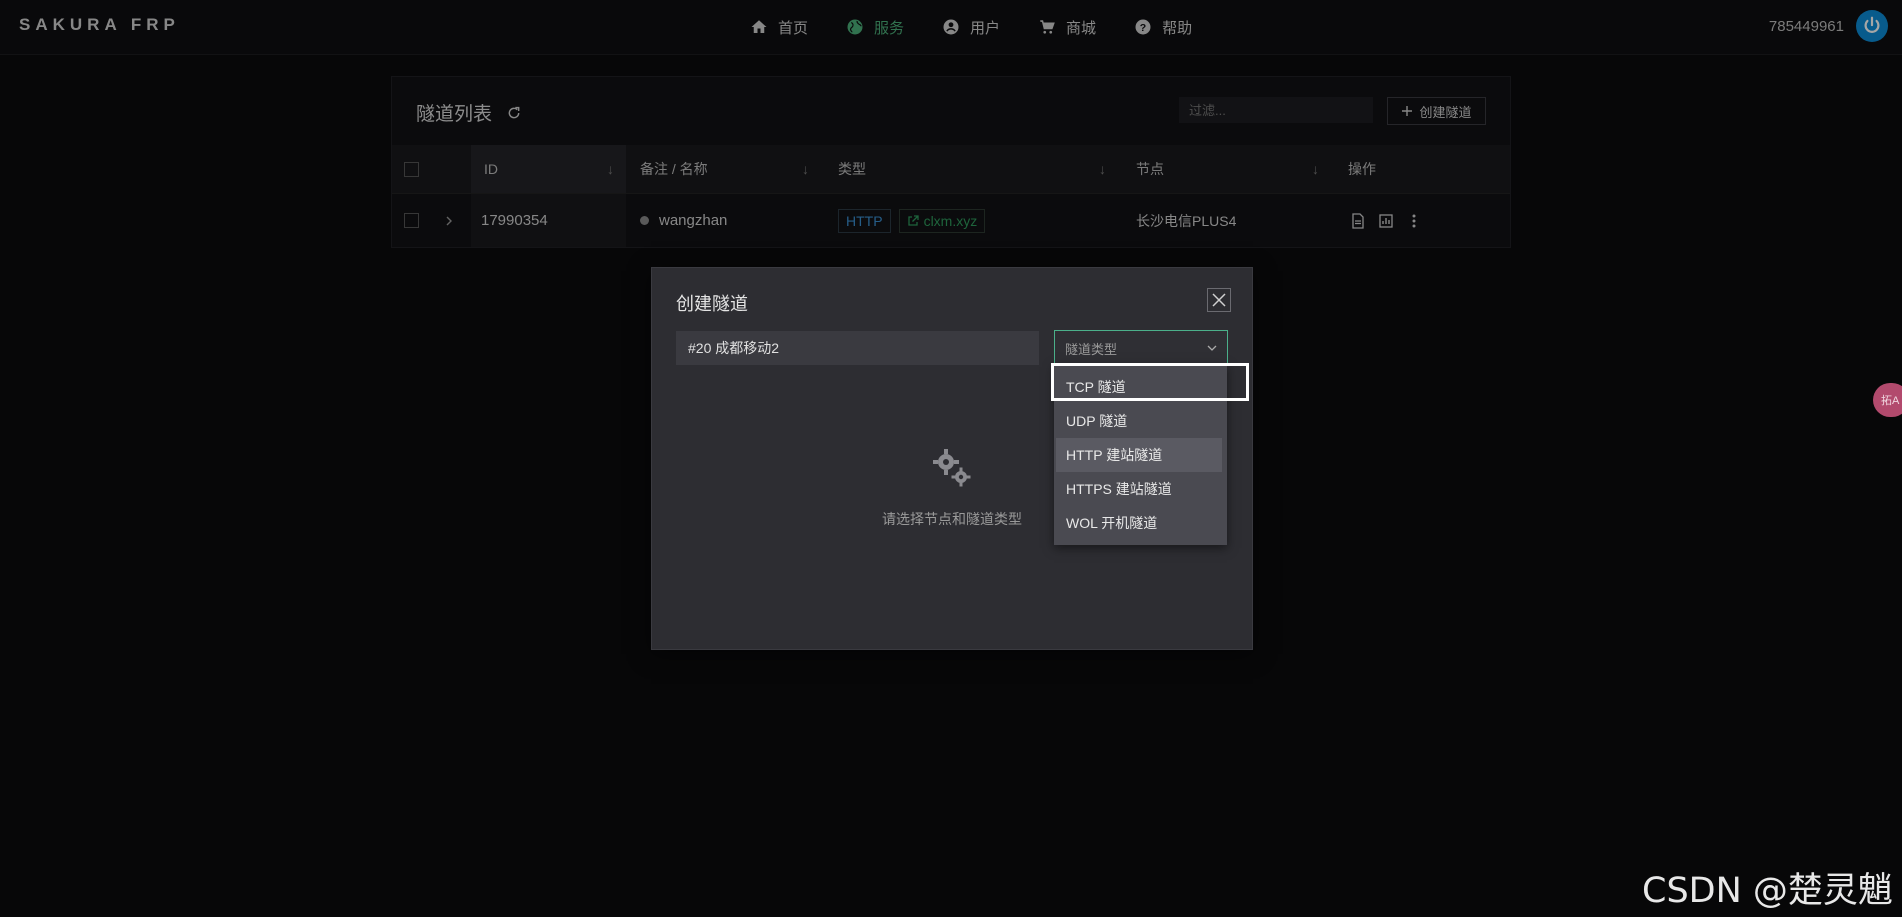 The width and height of the screenshot is (1902, 917). I want to click on chevron-down-icon, so click(1212, 348).